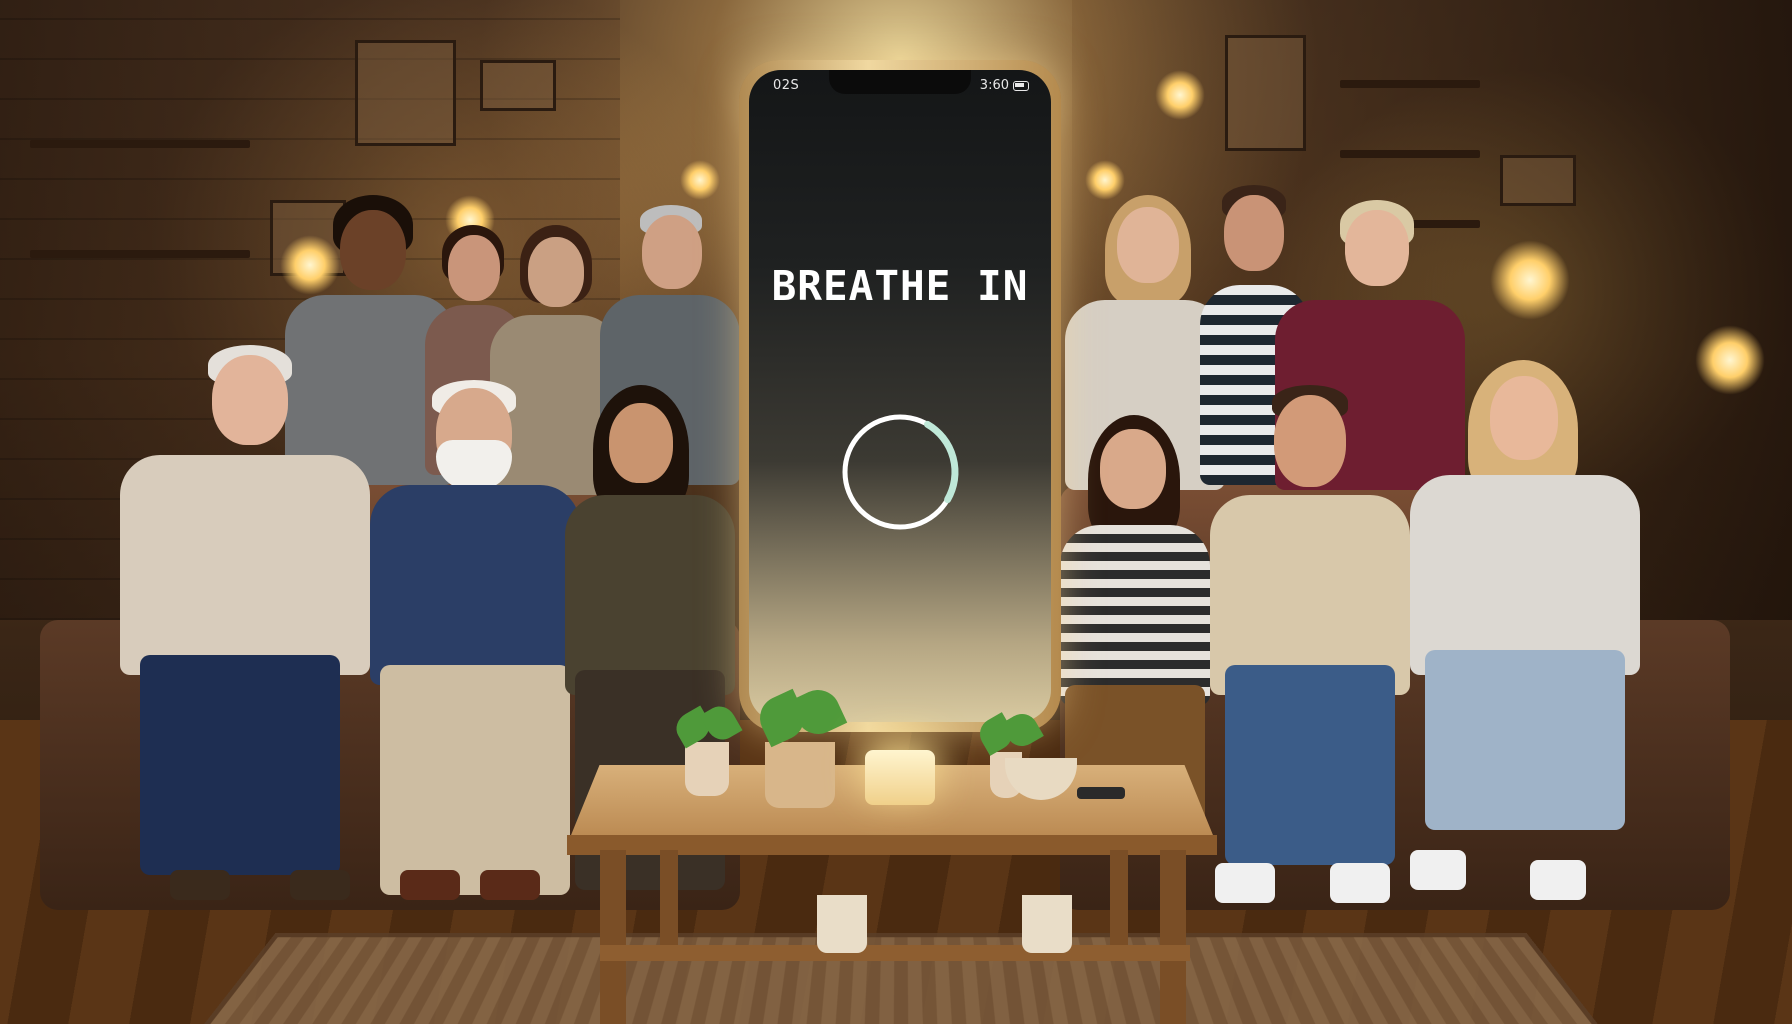  I want to click on phone-notch, so click(900, 82).